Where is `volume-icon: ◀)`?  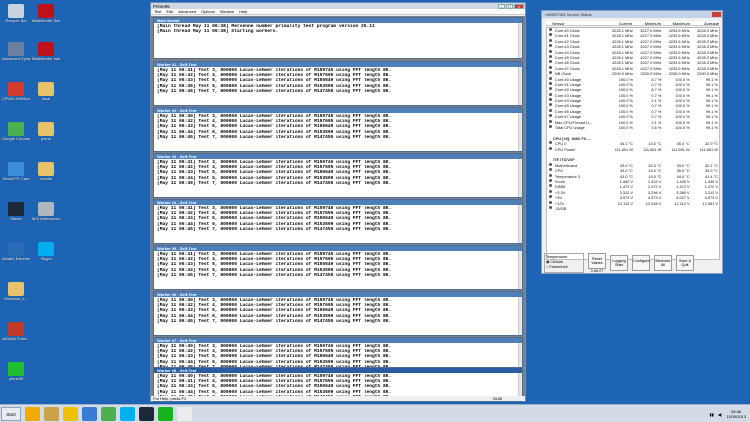
volume-icon: ◀) is located at coordinates (720, 414).